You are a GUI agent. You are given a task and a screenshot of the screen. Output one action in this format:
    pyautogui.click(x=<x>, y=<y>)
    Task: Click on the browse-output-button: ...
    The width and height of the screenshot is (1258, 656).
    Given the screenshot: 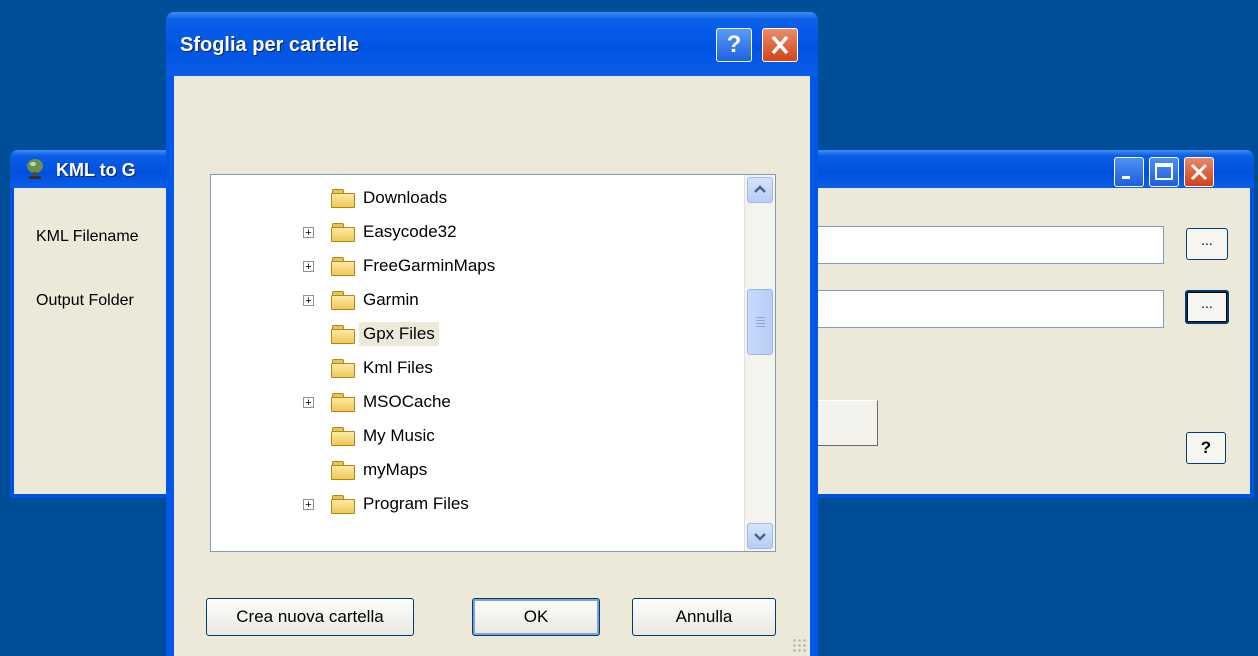 What is the action you would take?
    pyautogui.click(x=1207, y=307)
    